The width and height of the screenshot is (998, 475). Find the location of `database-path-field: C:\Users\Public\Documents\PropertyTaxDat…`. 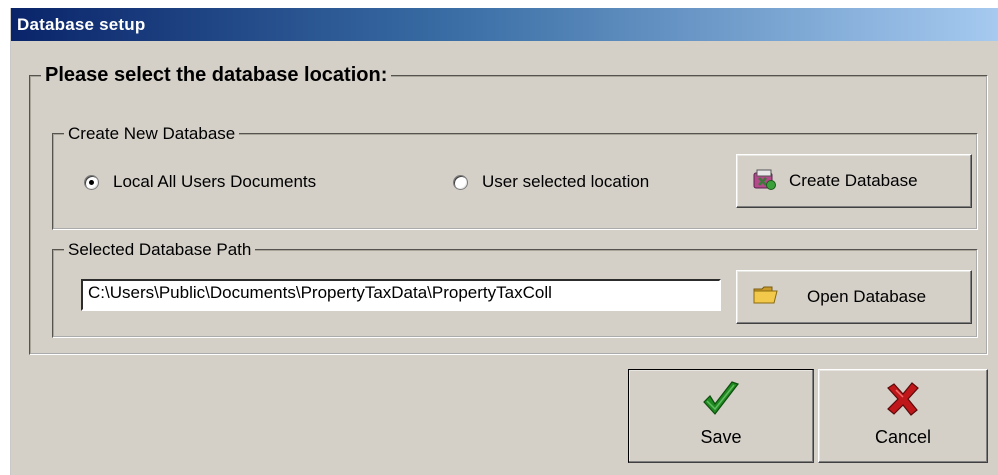

database-path-field: C:\Users\Public\Documents\PropertyTaxDat… is located at coordinates (401, 295).